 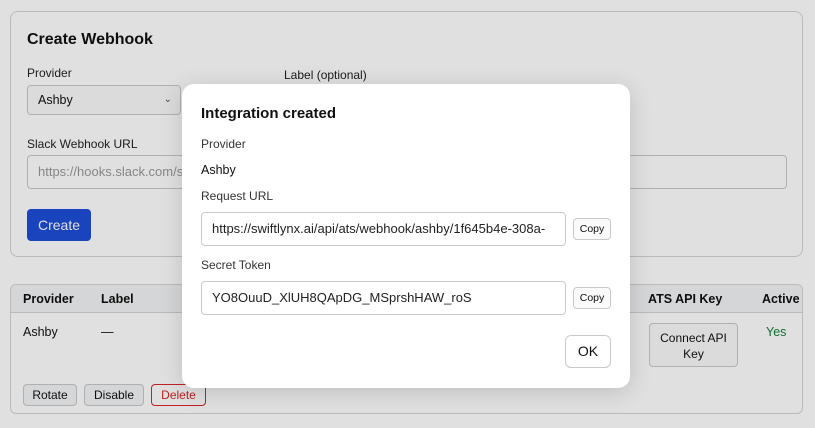 I want to click on dialog-provider-label: Provider, so click(x=223, y=144).